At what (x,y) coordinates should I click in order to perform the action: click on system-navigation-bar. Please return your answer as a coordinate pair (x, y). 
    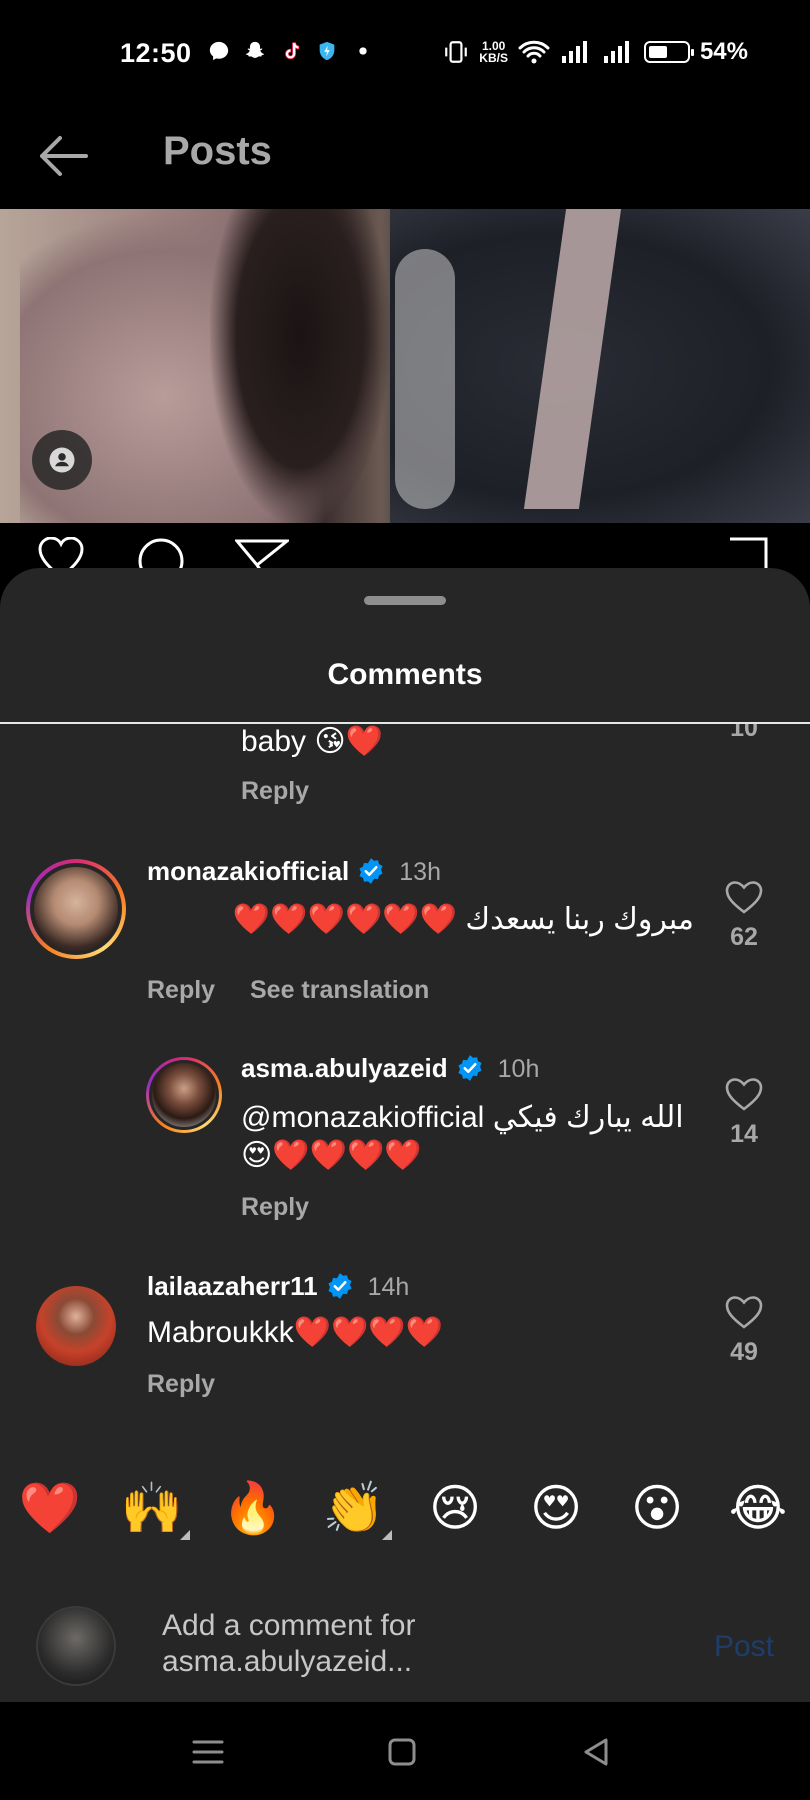
    Looking at the image, I should click on (405, 1751).